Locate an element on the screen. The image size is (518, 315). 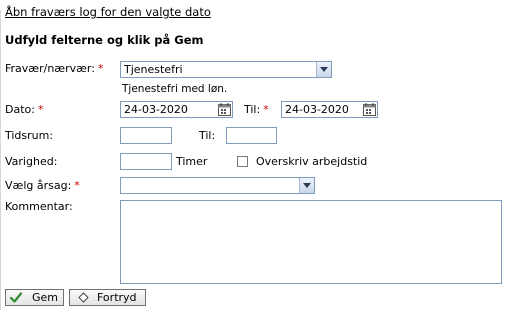
cancel-button-label: Fortryd is located at coordinates (117, 297).